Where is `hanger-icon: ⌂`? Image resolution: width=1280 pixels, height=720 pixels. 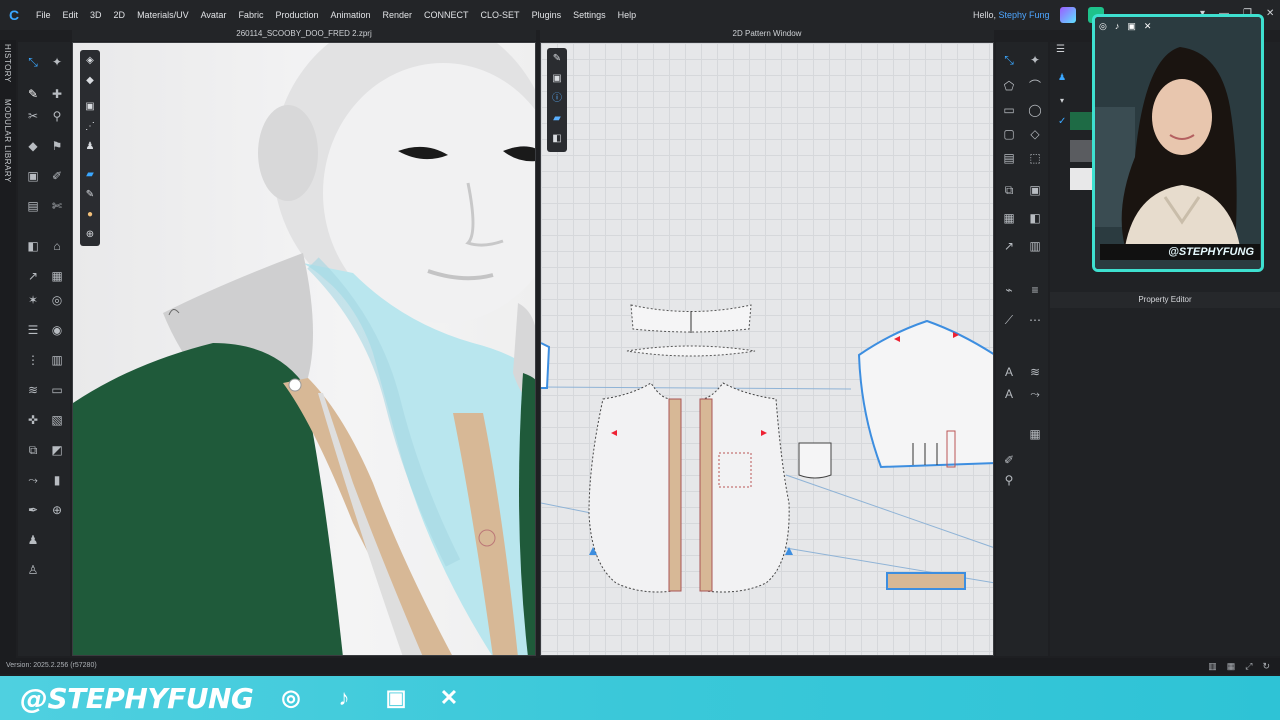
hanger-icon: ⌂ is located at coordinates (57, 246).